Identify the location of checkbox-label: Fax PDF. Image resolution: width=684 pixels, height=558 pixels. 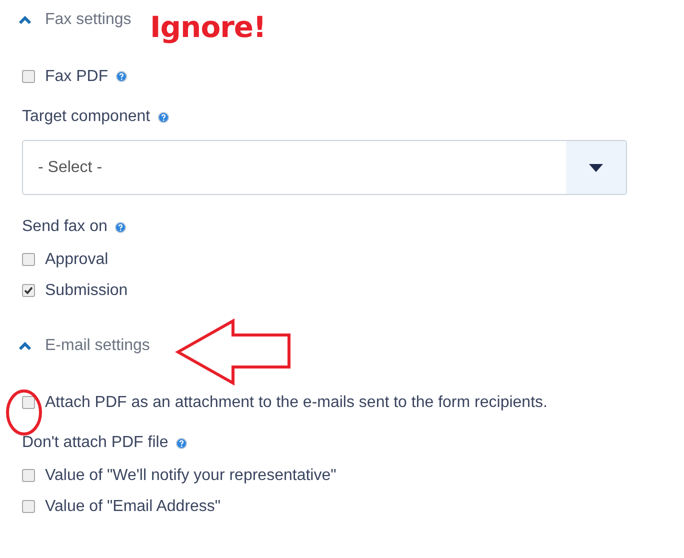
(76, 76).